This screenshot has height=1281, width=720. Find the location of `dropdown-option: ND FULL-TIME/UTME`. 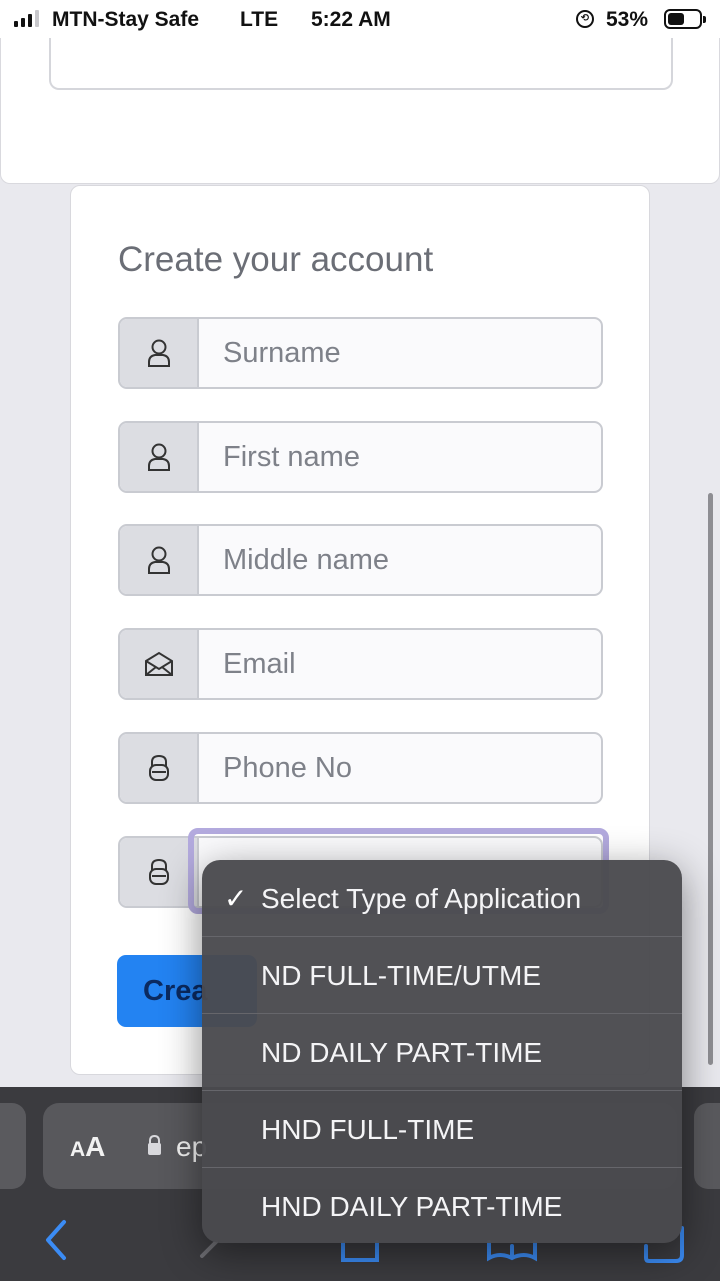

dropdown-option: ND FULL-TIME/UTME is located at coordinates (442, 975).